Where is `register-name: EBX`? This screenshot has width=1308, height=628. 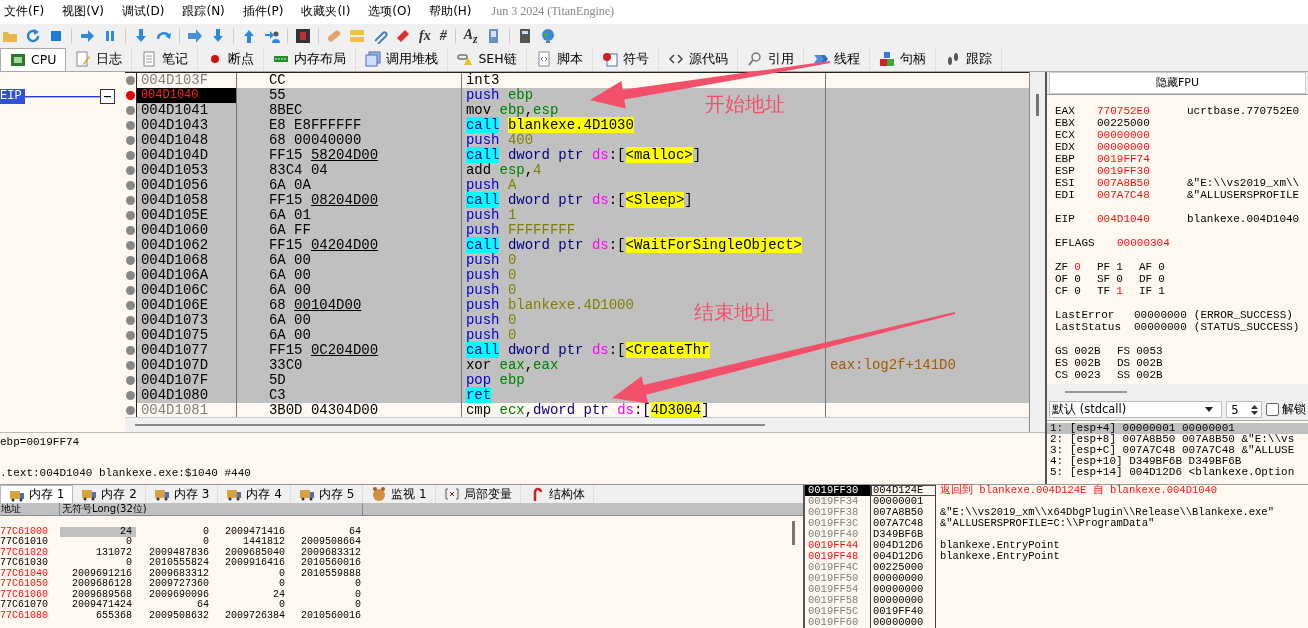
register-name: EBX is located at coordinates (1065, 122).